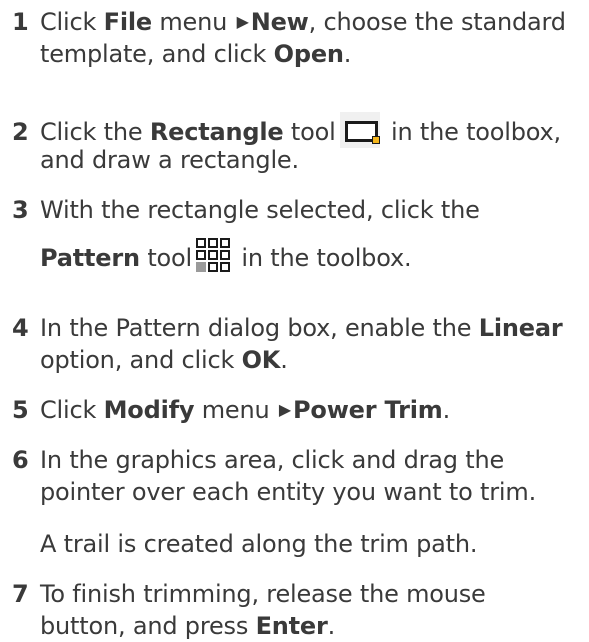 Image resolution: width=589 pixels, height=642 pixels. Describe the element at coordinates (279, 22) in the screenshot. I see `menu-item-new: New` at that location.